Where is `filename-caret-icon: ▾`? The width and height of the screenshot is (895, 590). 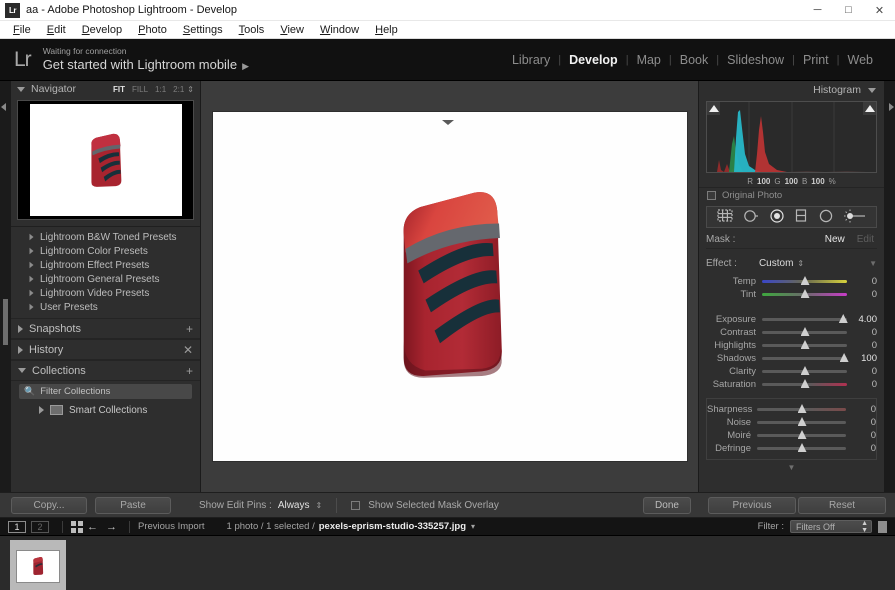
filename-caret-icon: ▾ is located at coordinates (473, 526).